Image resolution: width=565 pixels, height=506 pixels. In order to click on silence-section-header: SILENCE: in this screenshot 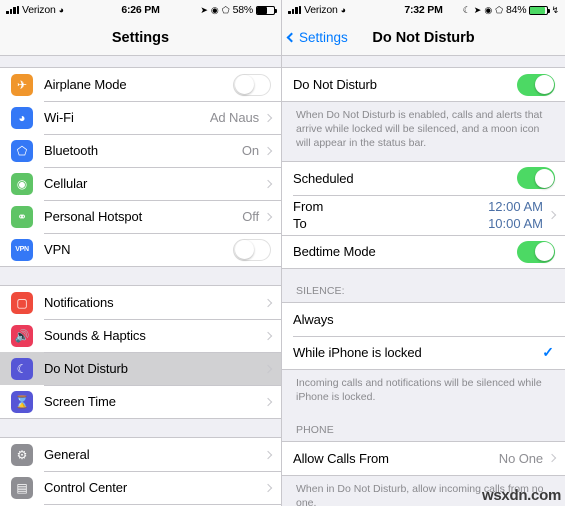, I will do `click(423, 285)`.